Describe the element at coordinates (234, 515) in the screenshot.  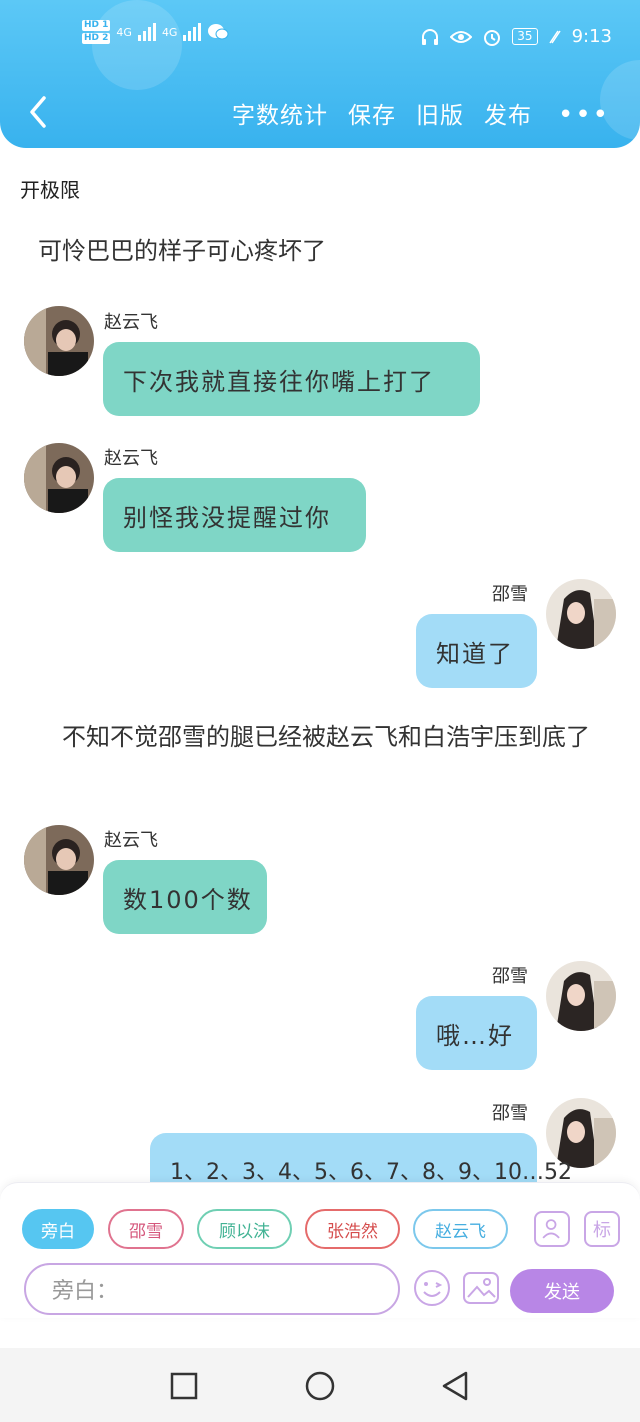
I see `message-bubble: 别怪我没提醒过你` at that location.